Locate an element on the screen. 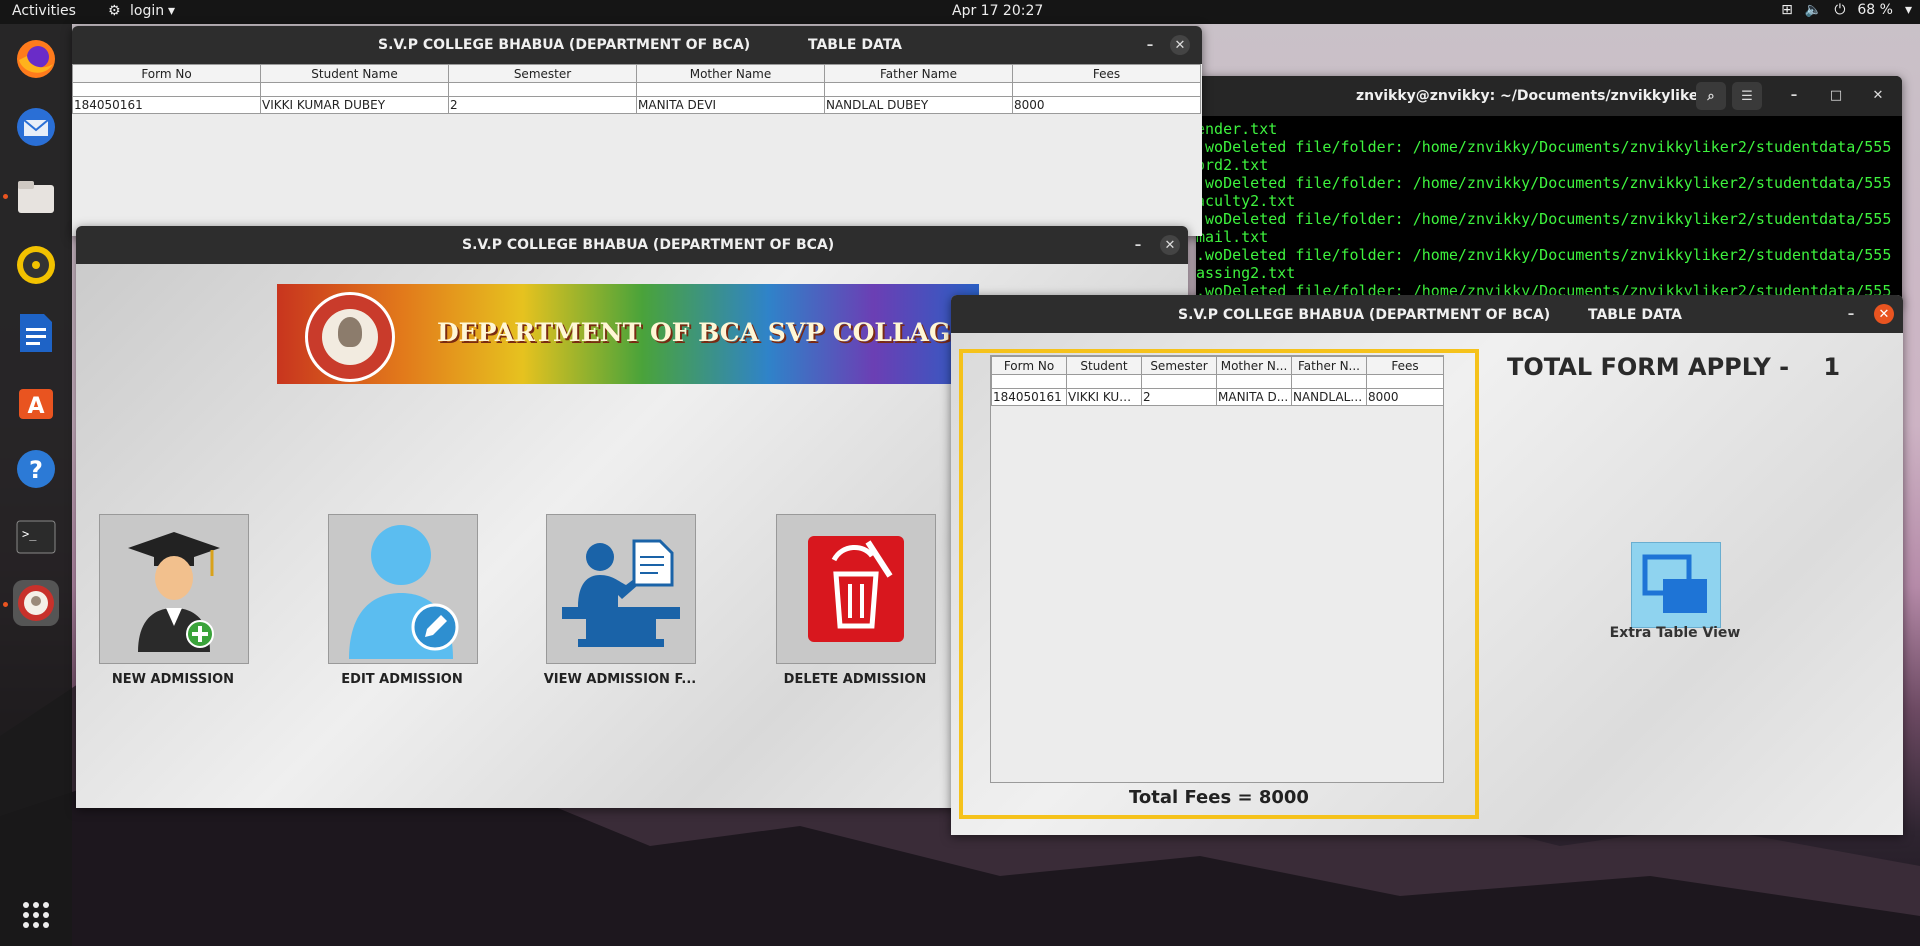  column-header: Student Name is located at coordinates (354, 73).